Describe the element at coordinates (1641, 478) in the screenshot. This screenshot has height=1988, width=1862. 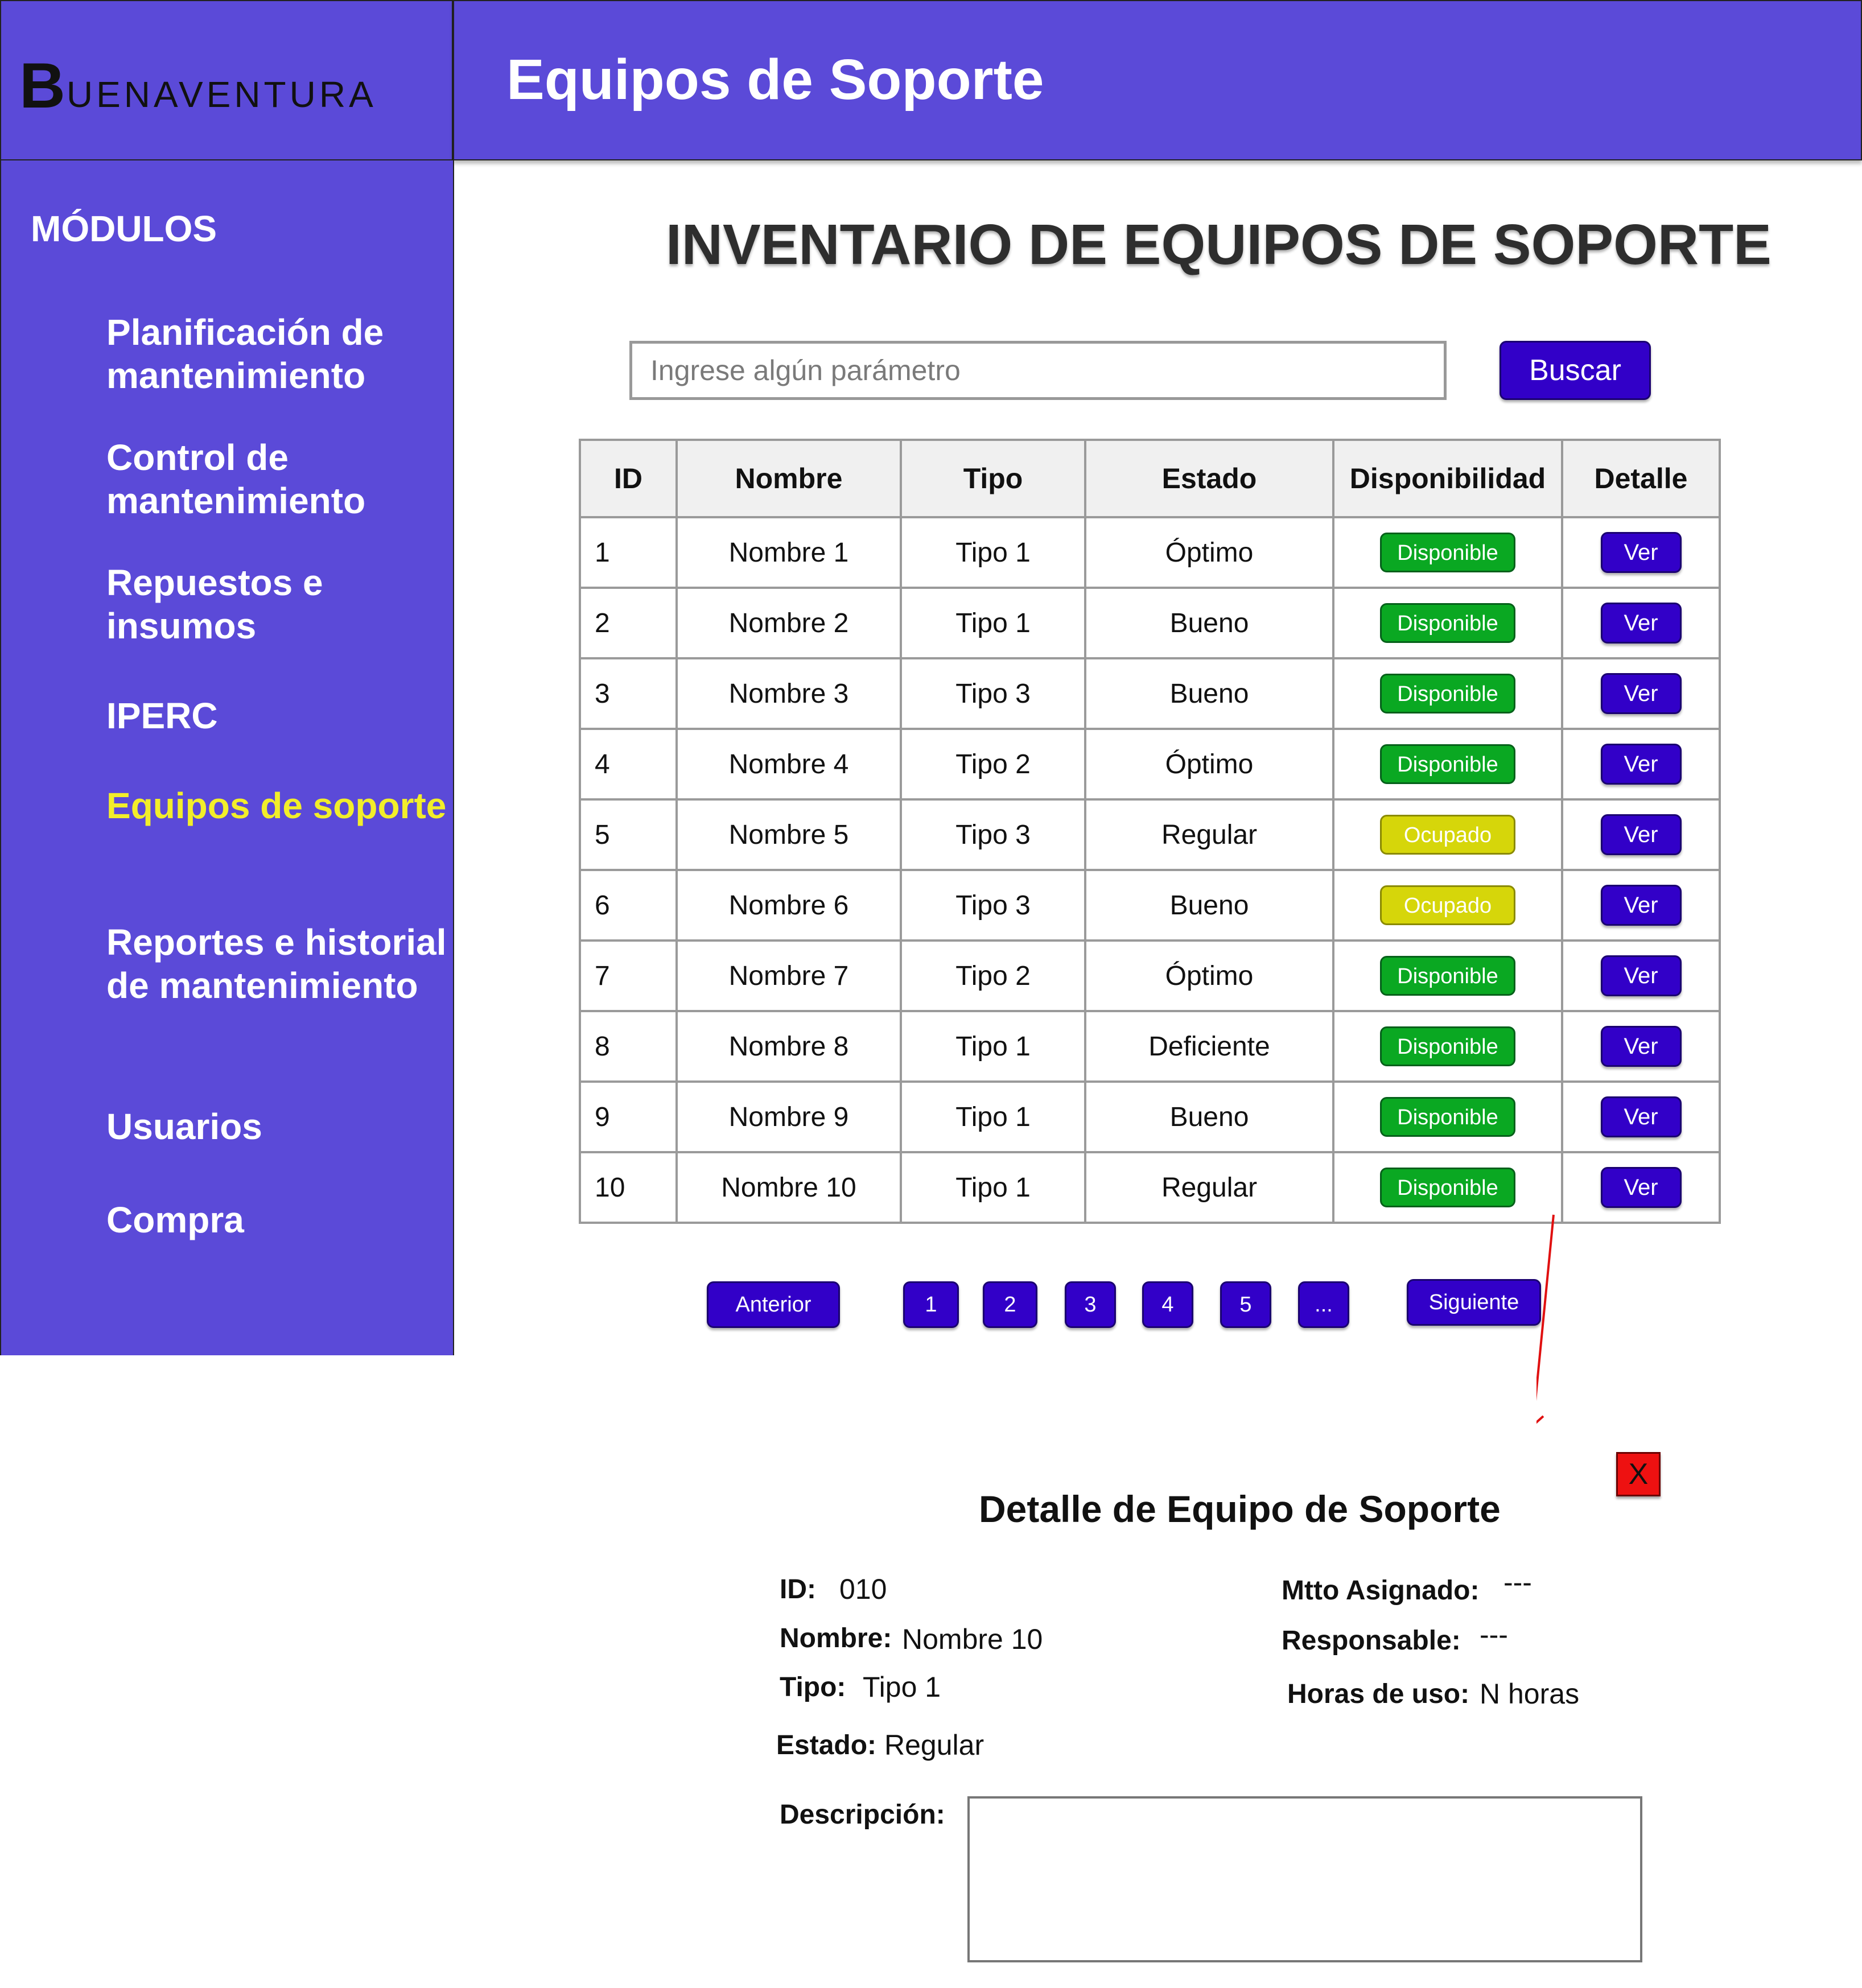
I see `col-header-detalle: Detalle` at that location.